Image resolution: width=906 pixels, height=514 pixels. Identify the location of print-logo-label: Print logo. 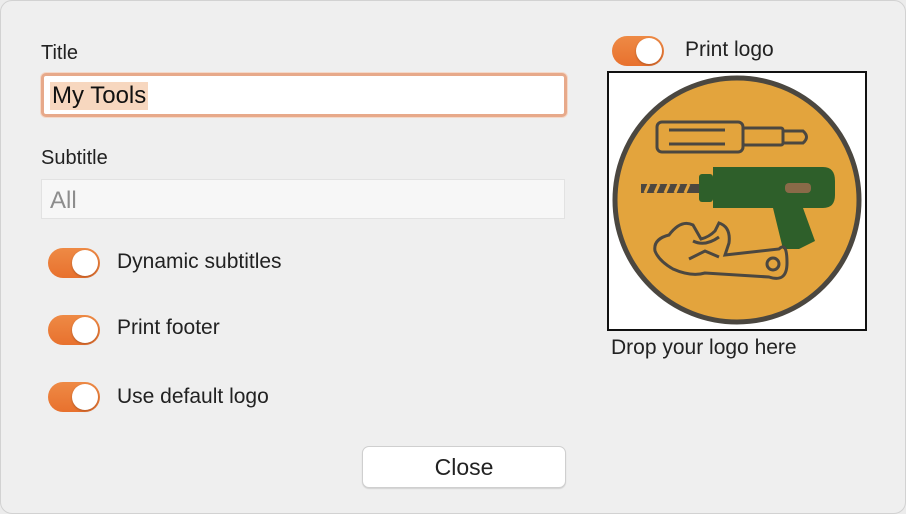
(729, 49).